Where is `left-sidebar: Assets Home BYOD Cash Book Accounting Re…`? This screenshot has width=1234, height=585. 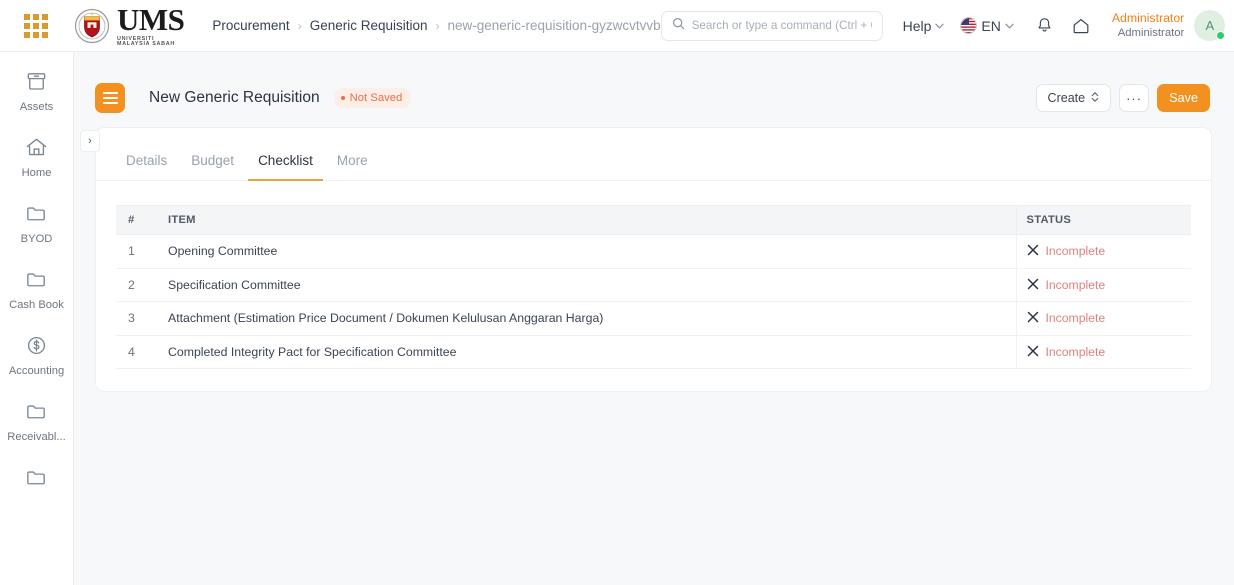 left-sidebar: Assets Home BYOD Cash Book Accounting Re… is located at coordinates (37, 318).